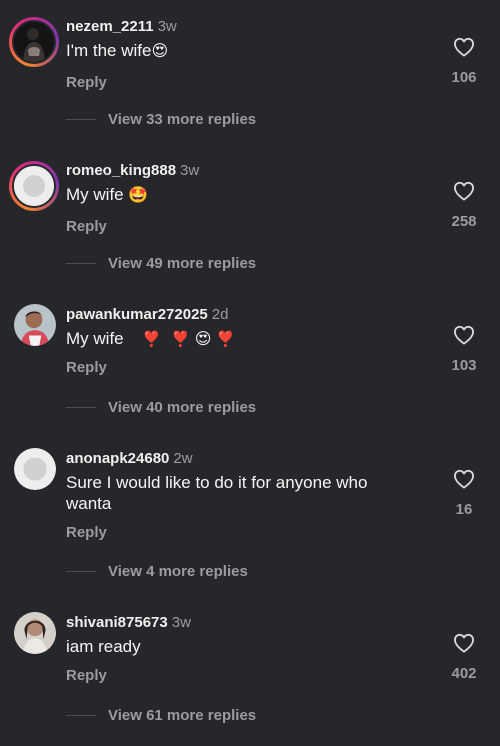  What do you see at coordinates (464, 365) in the screenshot?
I see `like-count: 103` at bounding box center [464, 365].